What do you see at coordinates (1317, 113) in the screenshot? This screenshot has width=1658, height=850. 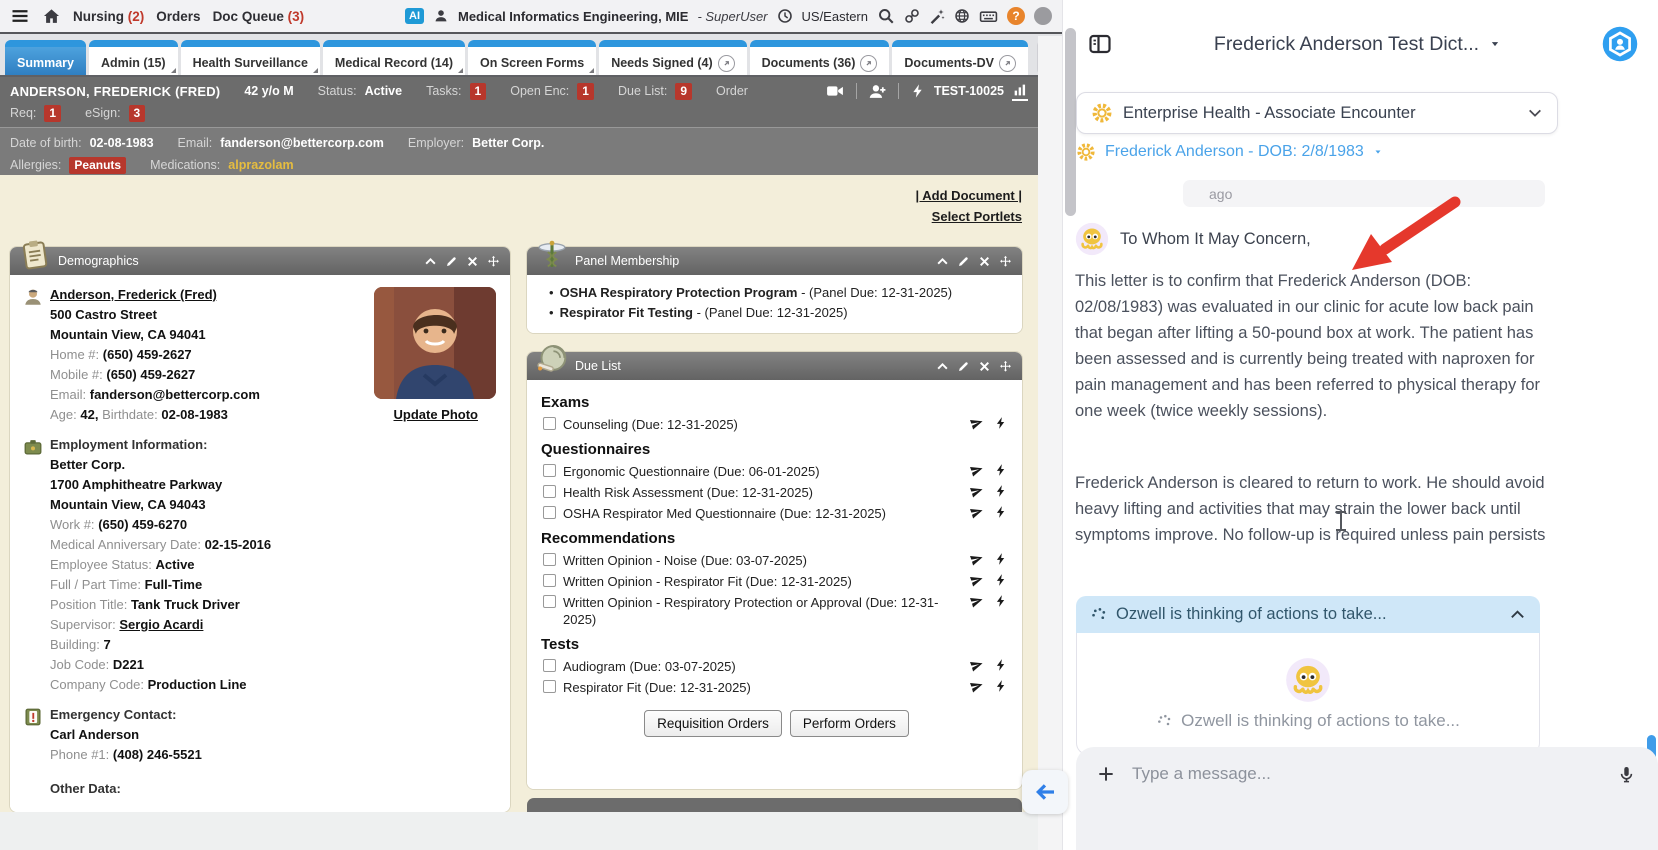 I see `encounter-selector: Enterprise Health - Associate Encounter` at bounding box center [1317, 113].